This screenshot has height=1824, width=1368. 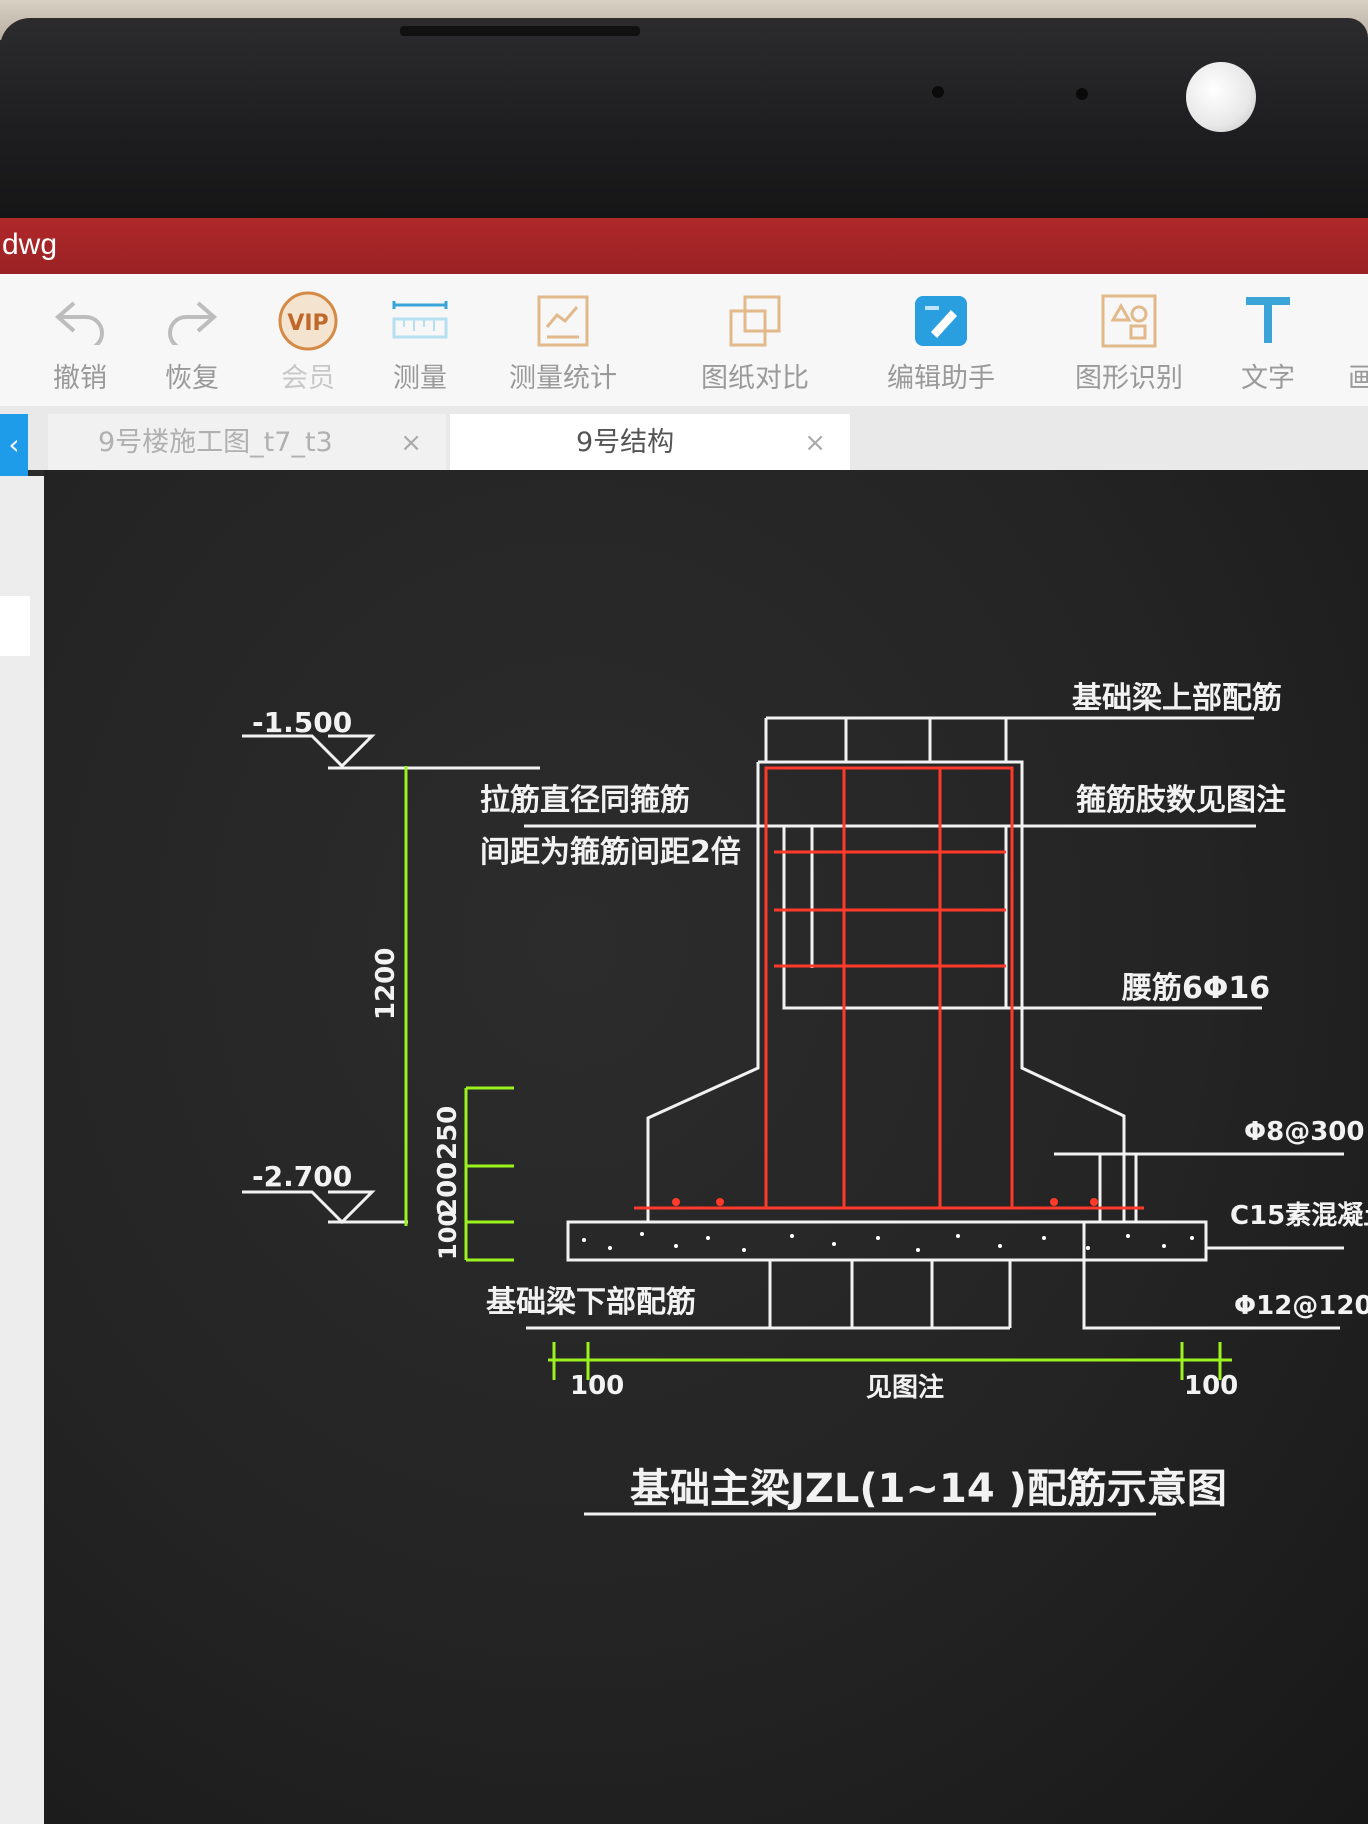 What do you see at coordinates (1358, 378) in the screenshot?
I see `draw-label: 画` at bounding box center [1358, 378].